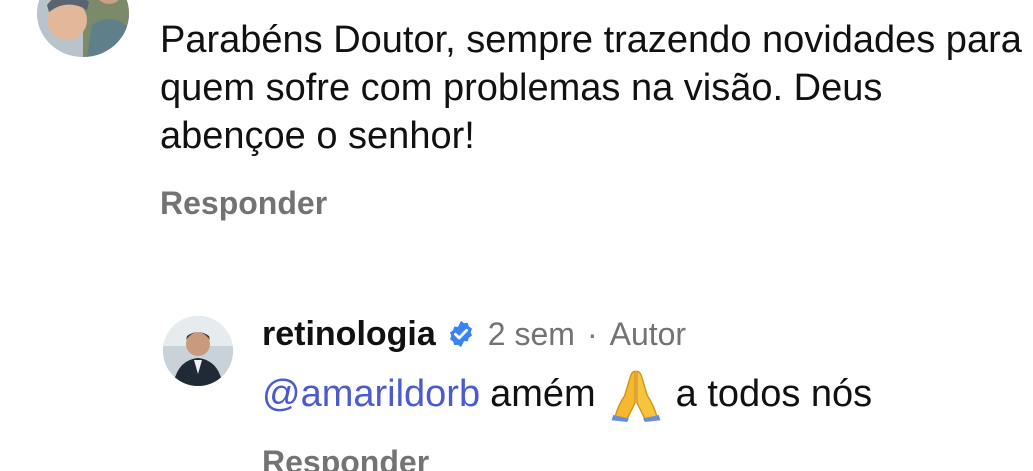 The width and height of the screenshot is (1033, 471). I want to click on reply-avatar, so click(198, 351).